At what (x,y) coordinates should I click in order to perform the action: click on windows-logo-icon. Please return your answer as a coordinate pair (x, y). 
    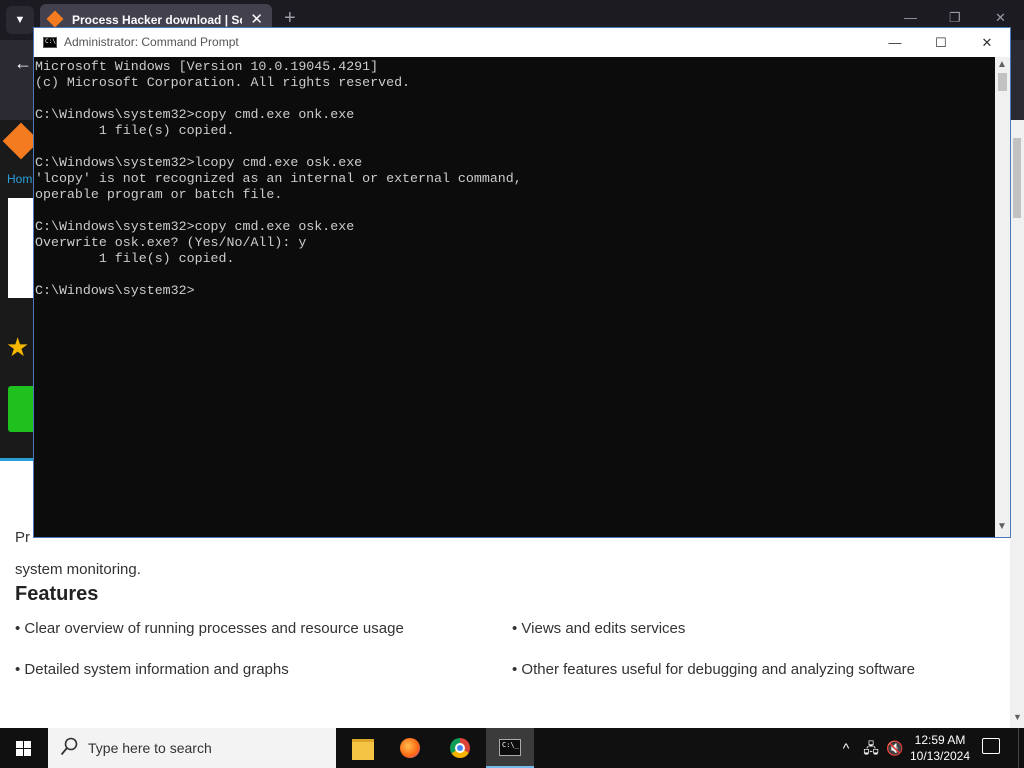
    Looking at the image, I should click on (24, 748).